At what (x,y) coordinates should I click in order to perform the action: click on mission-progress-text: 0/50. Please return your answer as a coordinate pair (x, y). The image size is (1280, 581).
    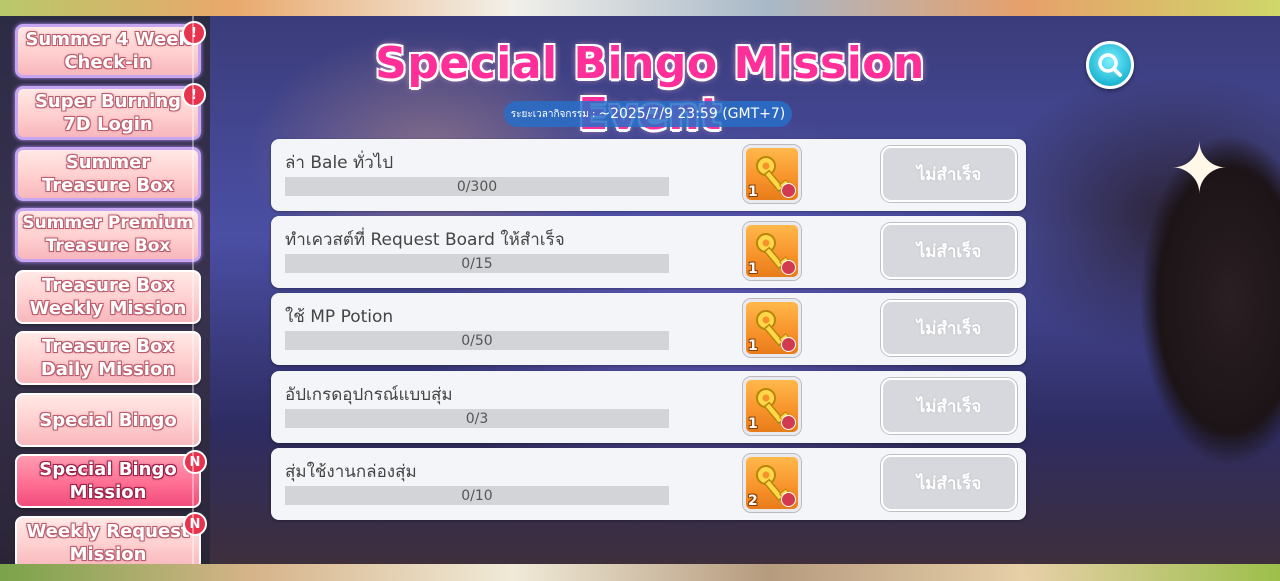
    Looking at the image, I should click on (477, 340).